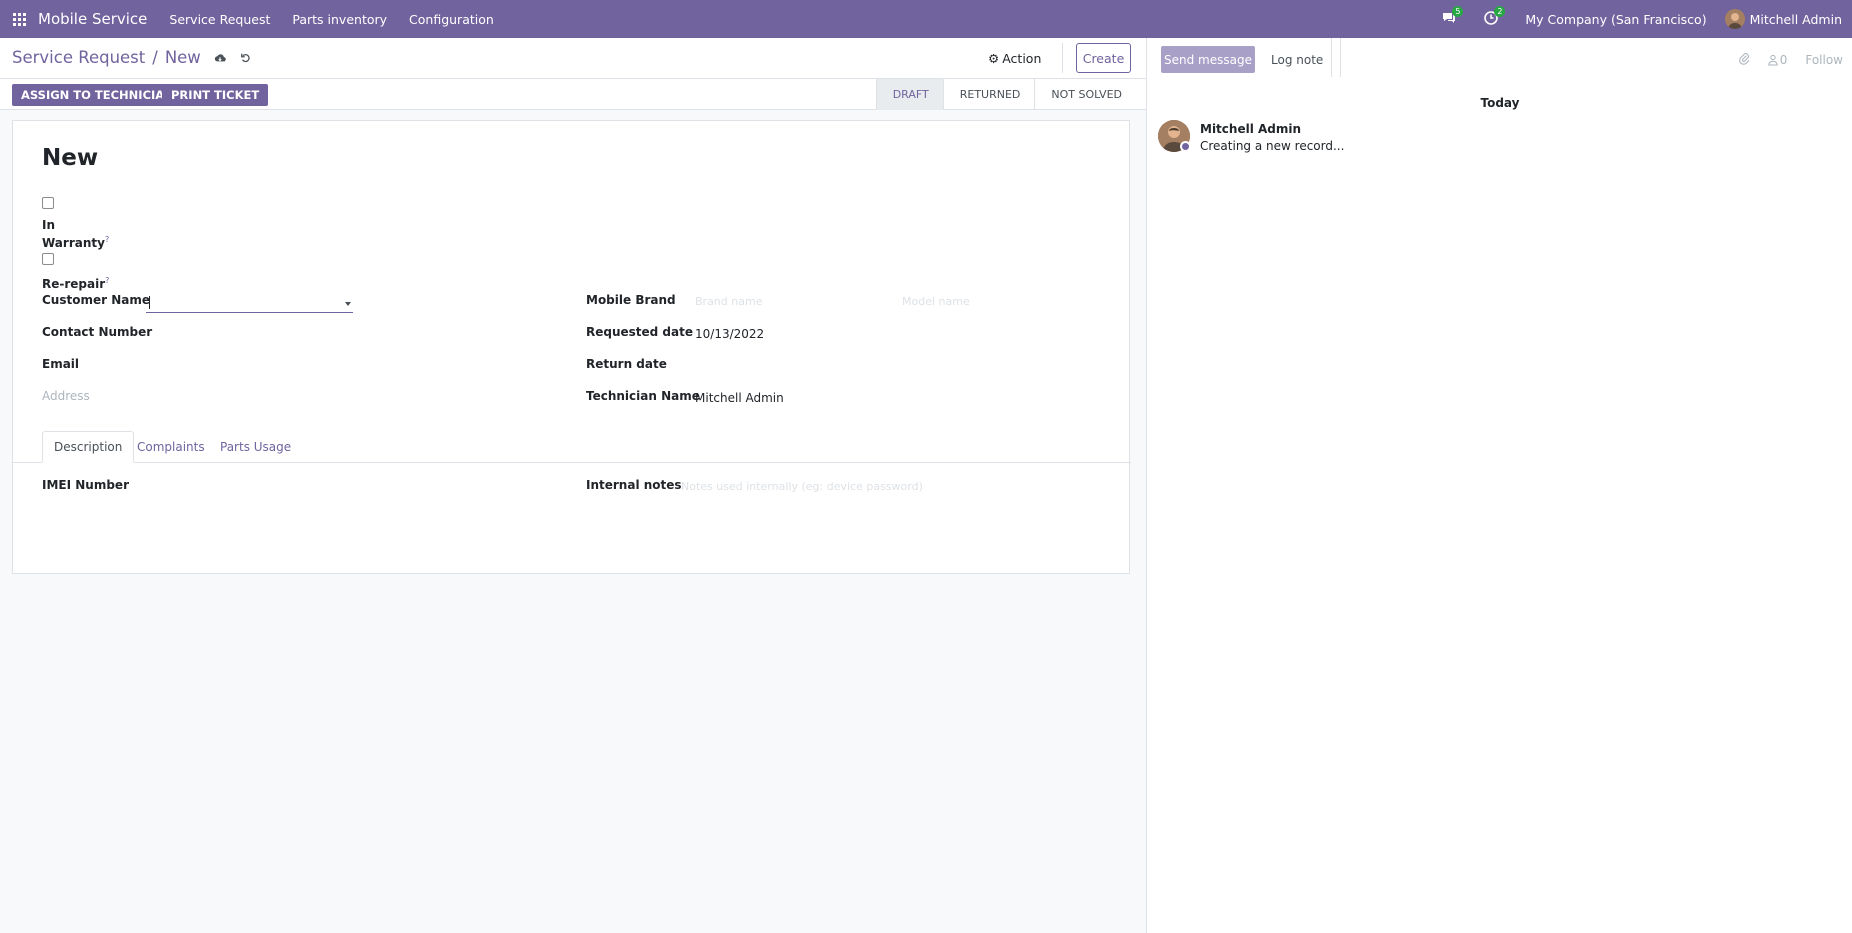 The image size is (1852, 933). I want to click on customer-name-label: Customer Name, so click(96, 300).